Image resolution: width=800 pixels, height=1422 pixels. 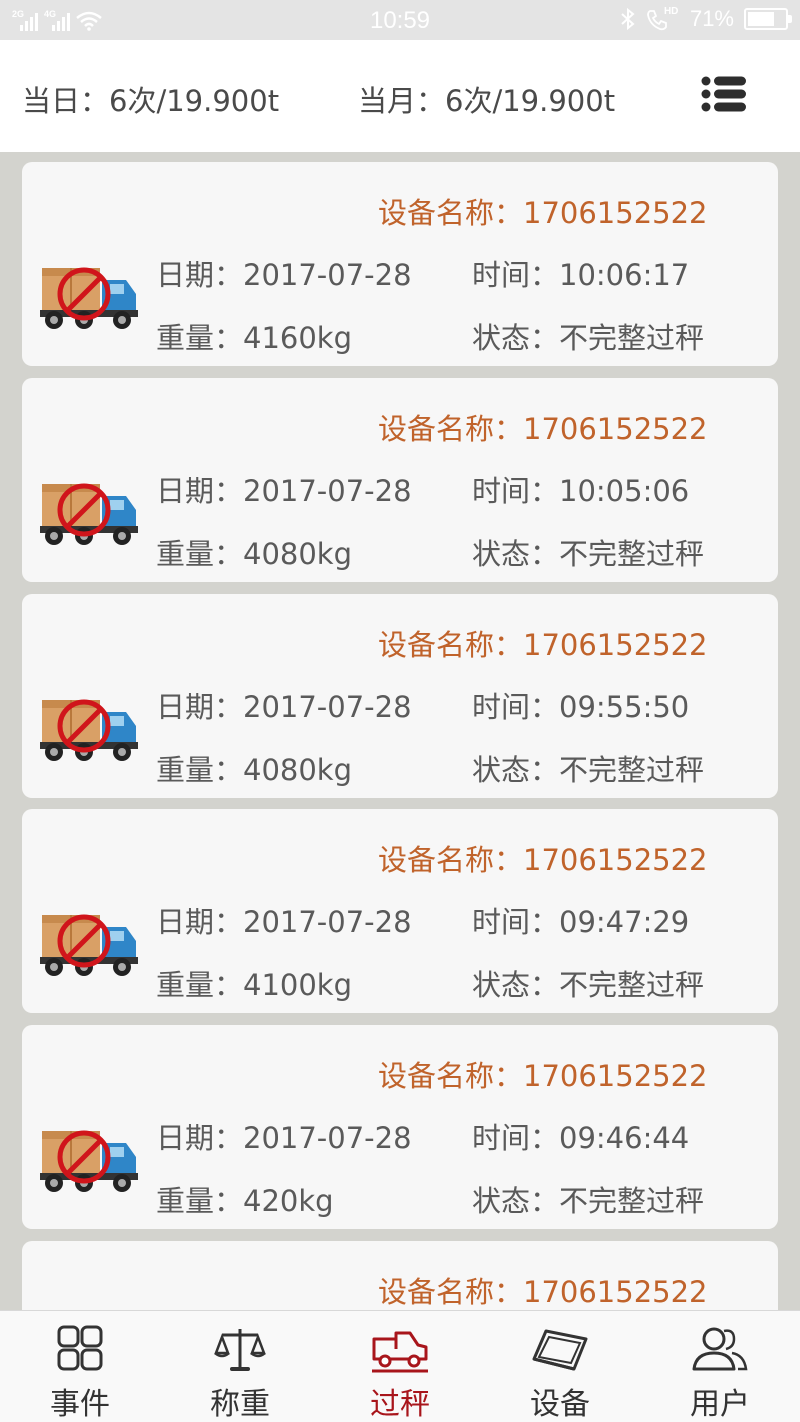 What do you see at coordinates (581, 922) in the screenshot?
I see `record-time: 时间：09:47:29` at bounding box center [581, 922].